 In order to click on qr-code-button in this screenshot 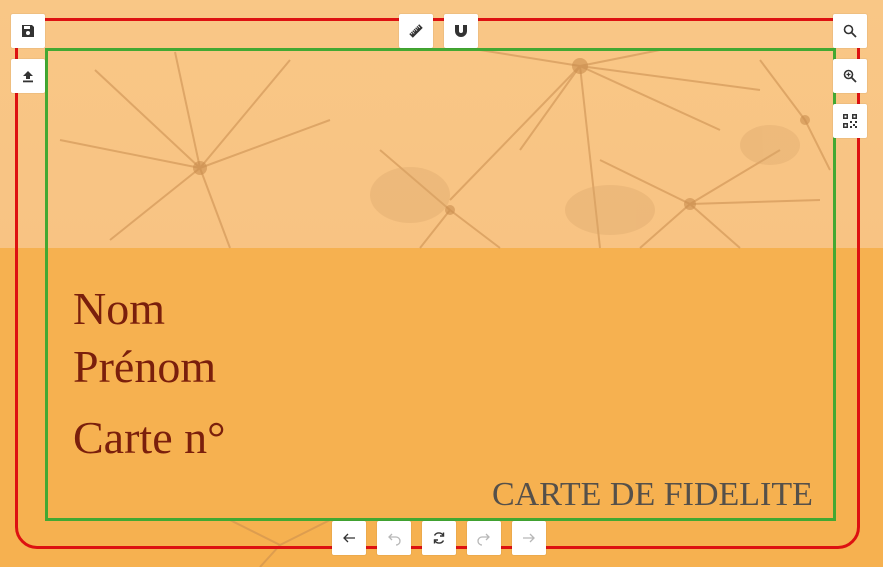, I will do `click(850, 121)`.